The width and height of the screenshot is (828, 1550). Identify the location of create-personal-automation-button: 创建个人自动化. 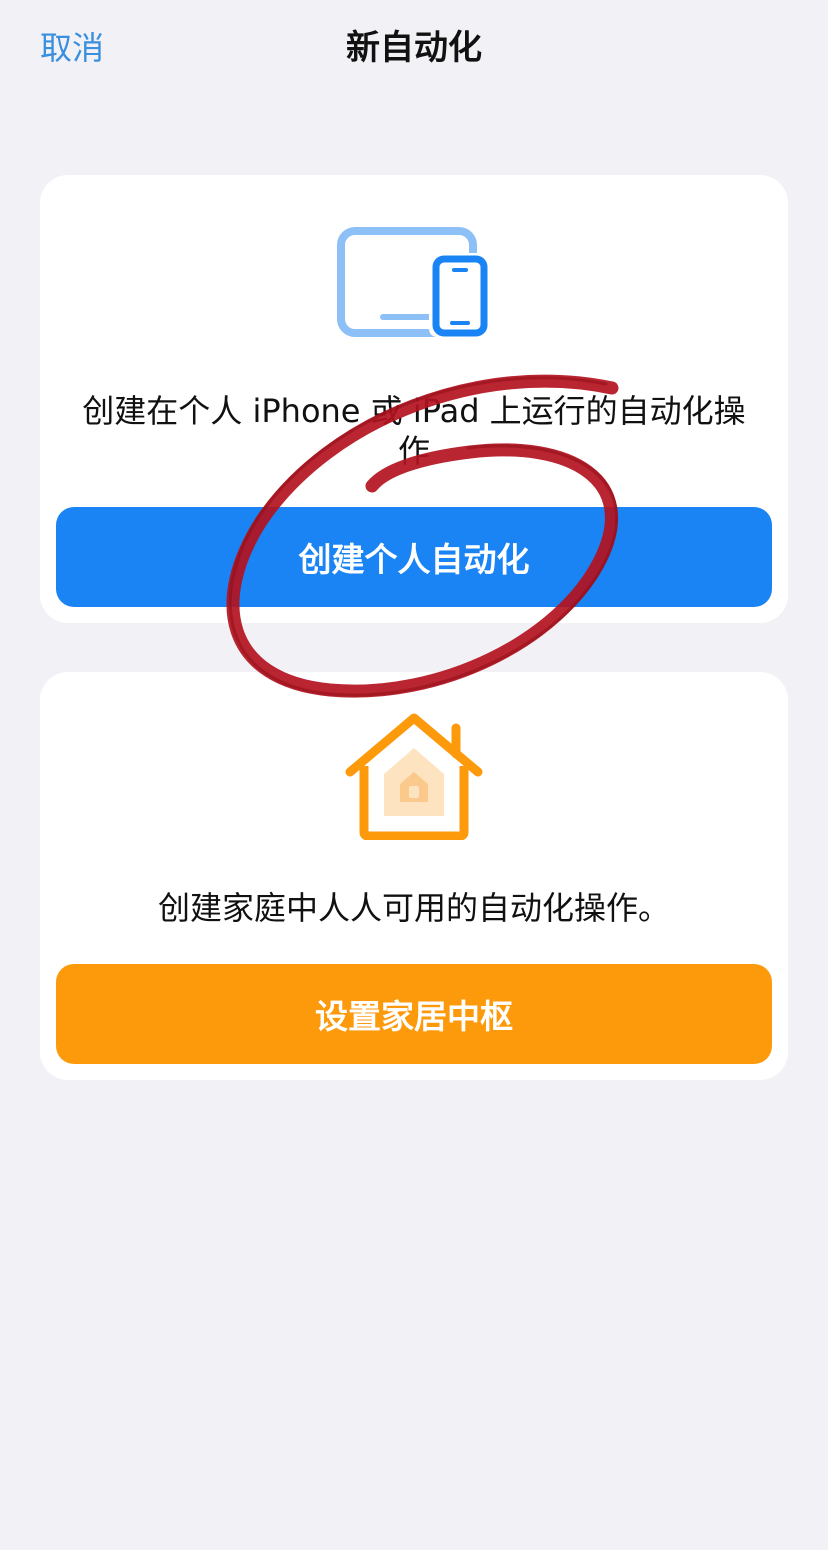
(414, 557).